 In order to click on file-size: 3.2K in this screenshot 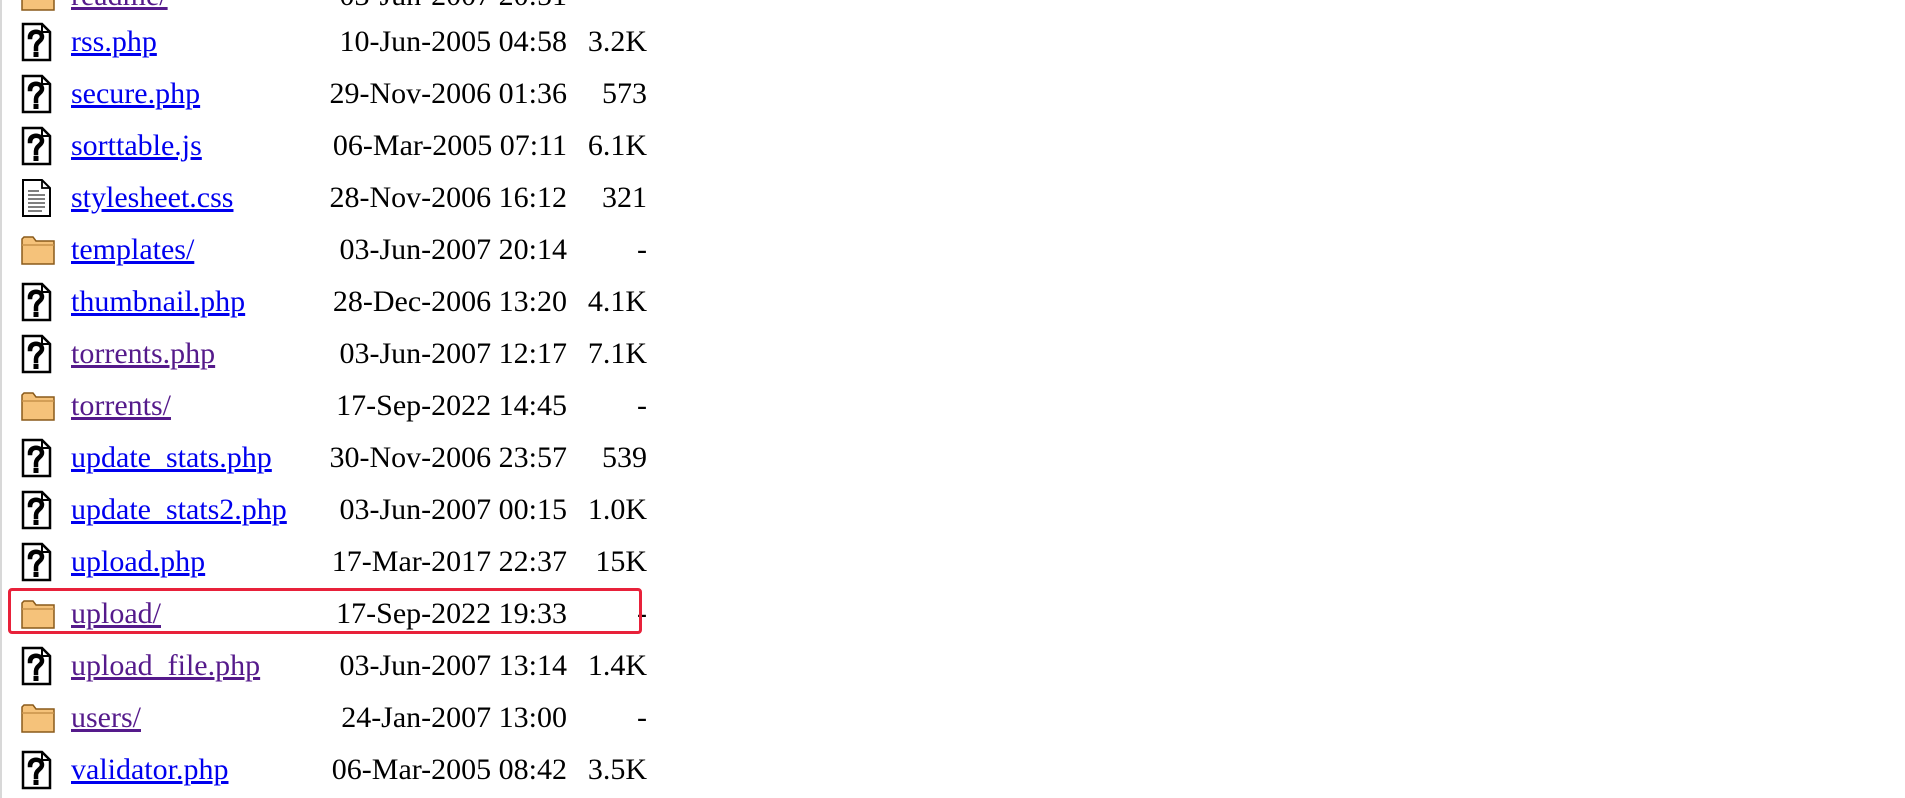, I will do `click(617, 41)`.